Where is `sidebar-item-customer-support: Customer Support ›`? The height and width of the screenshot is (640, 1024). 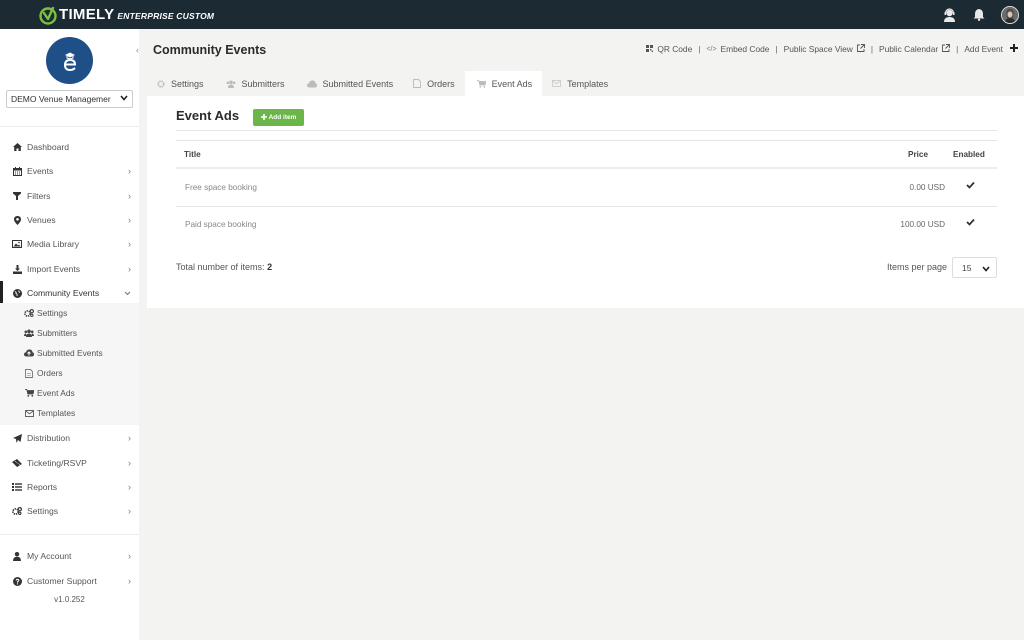 sidebar-item-customer-support: Customer Support › is located at coordinates (69, 581).